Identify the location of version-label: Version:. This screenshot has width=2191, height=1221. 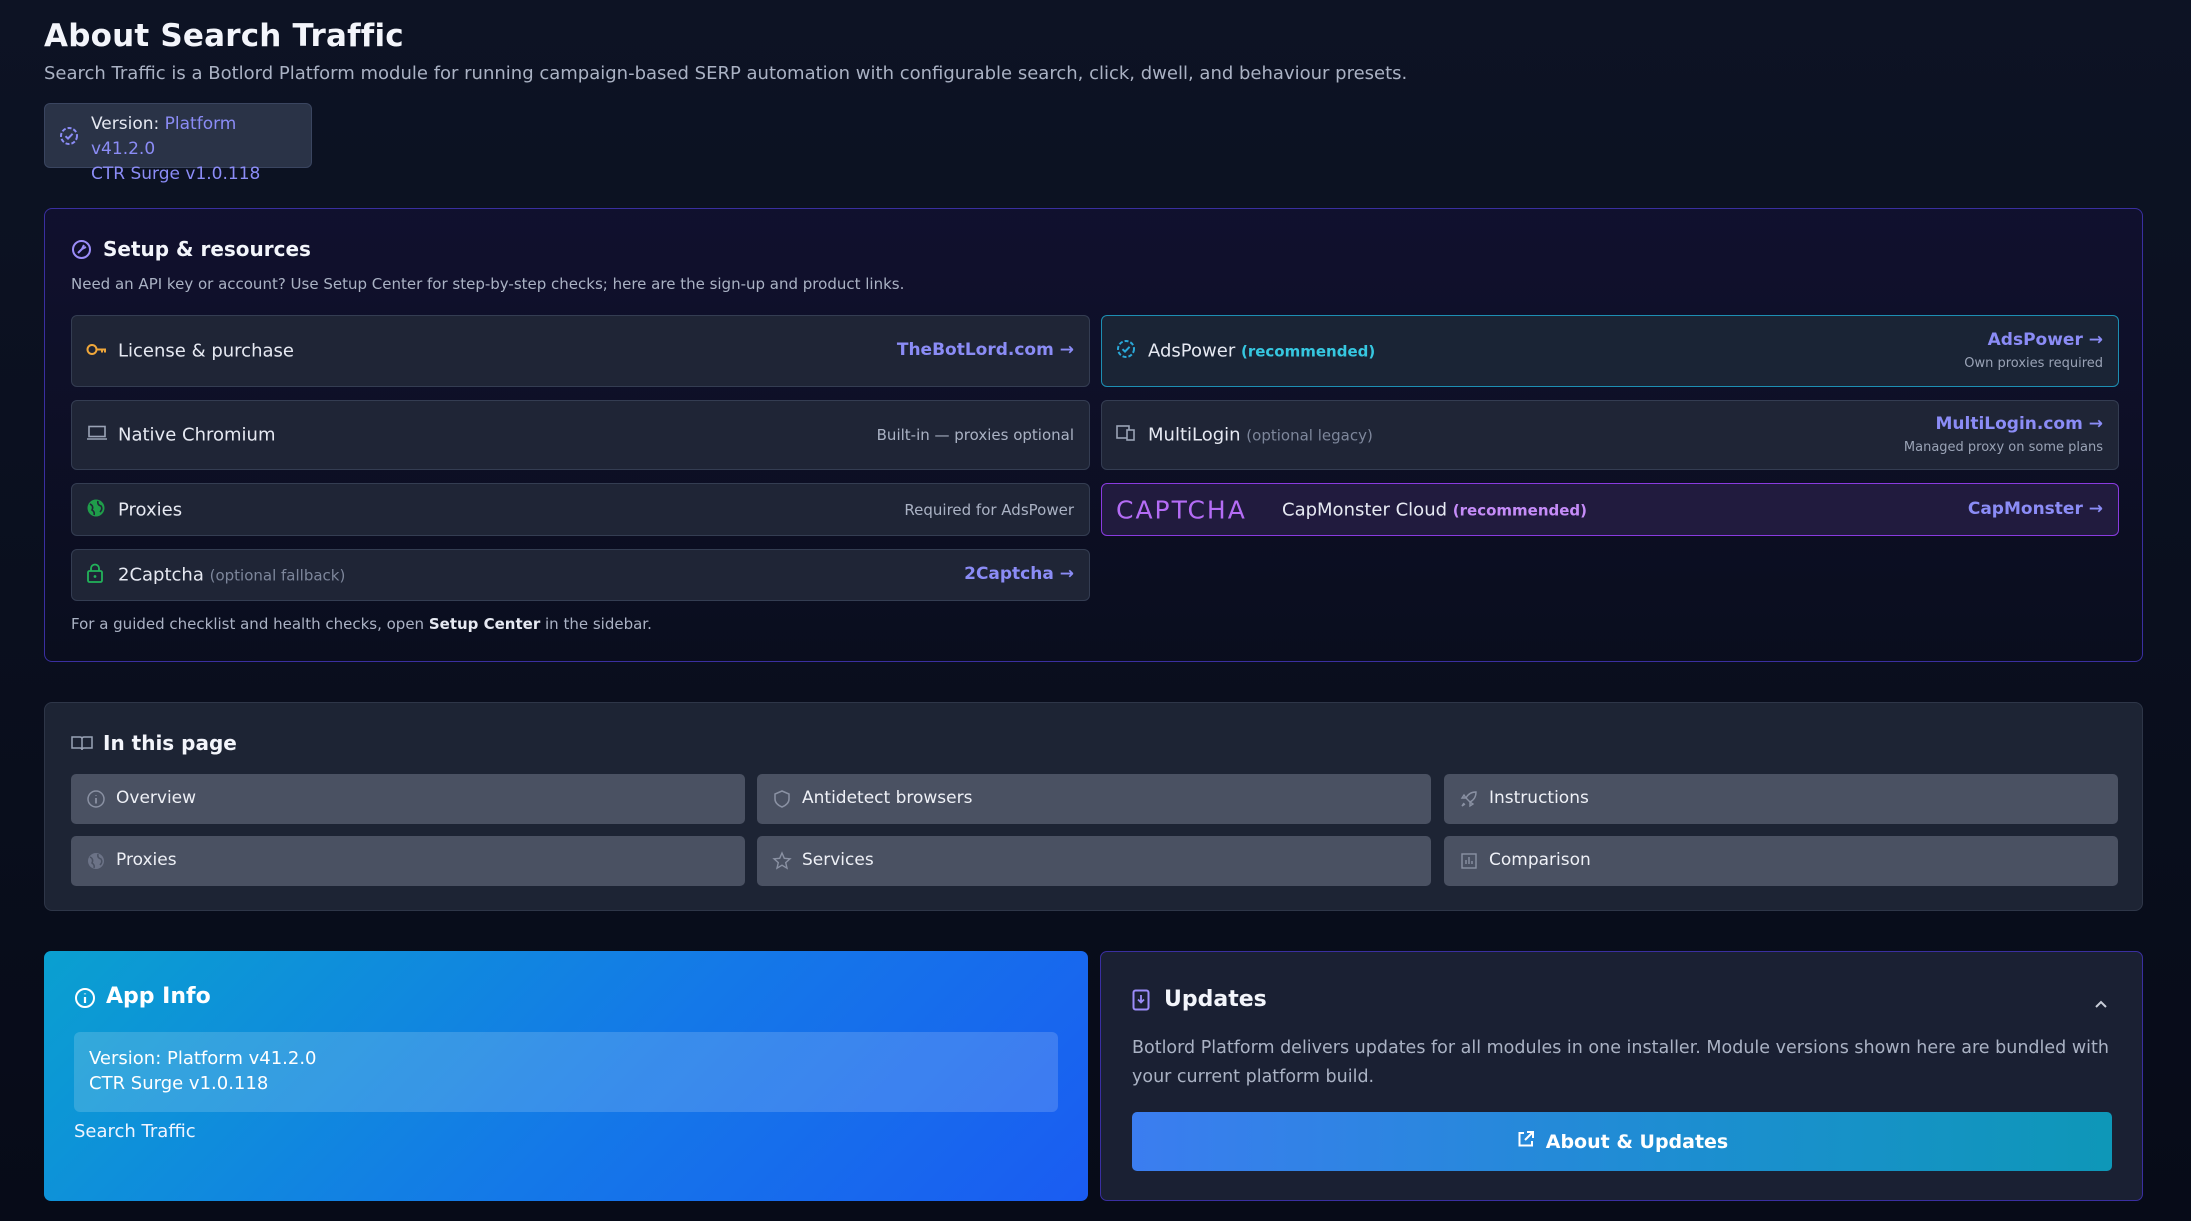
(125, 124).